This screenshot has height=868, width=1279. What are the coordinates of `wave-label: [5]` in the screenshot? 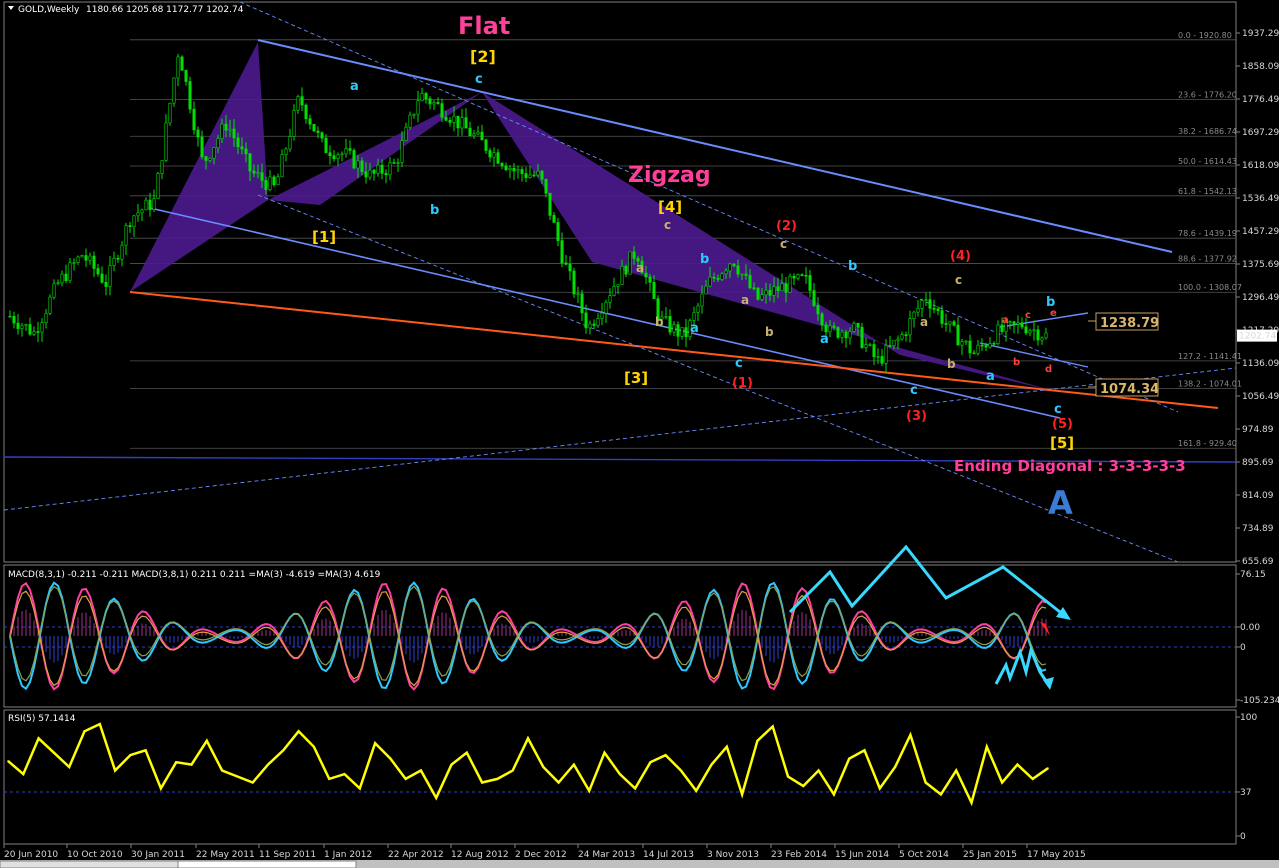 It's located at (1062, 443).